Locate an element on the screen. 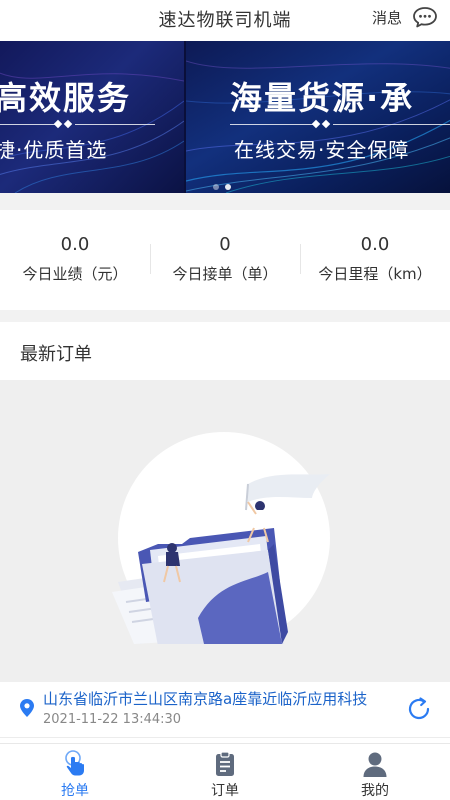 Image resolution: width=450 pixels, height=800 pixels. order-time: 2021-11-22 13:44:30 is located at coordinates (112, 719).